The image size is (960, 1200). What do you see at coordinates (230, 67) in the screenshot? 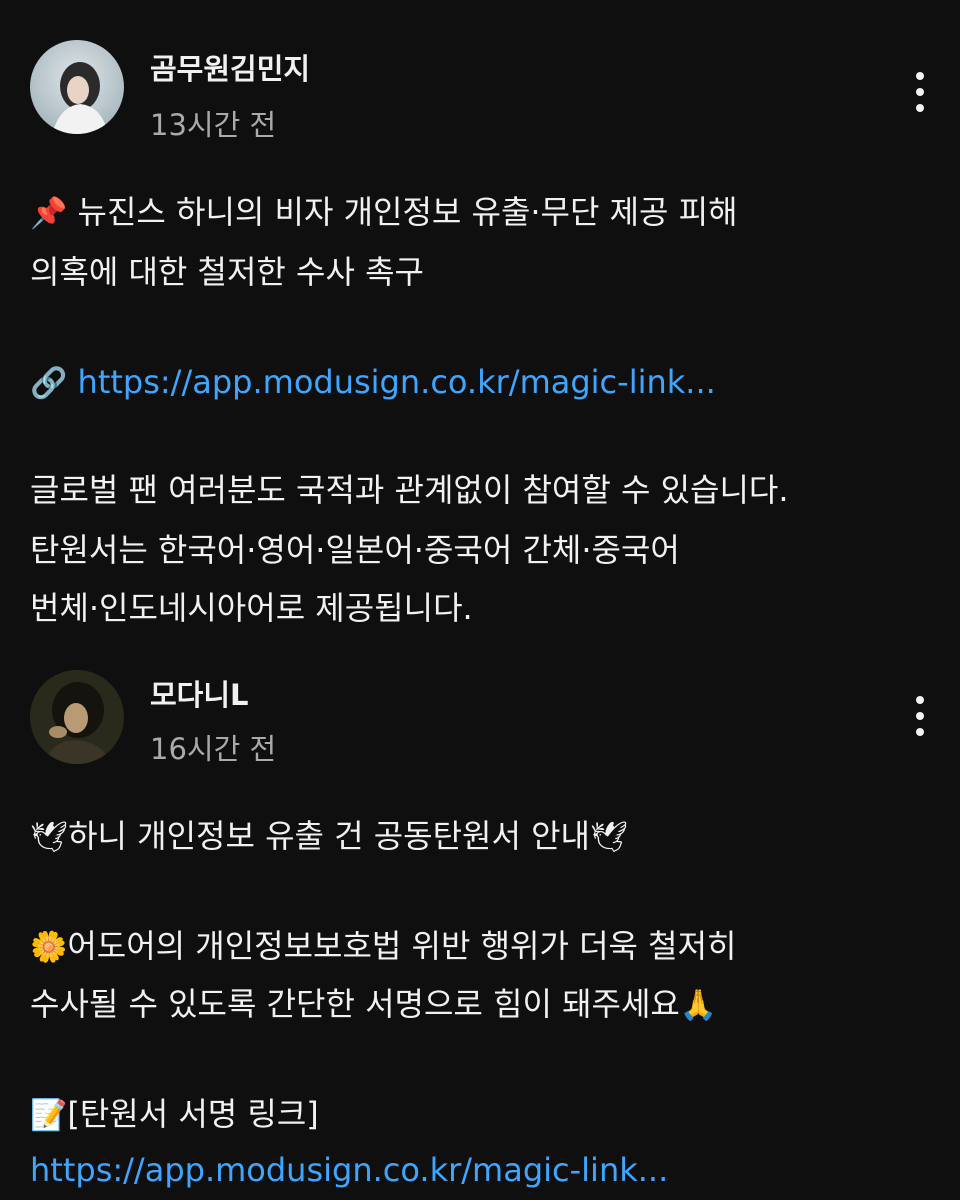
I see `author-name: 곰무원김민지` at bounding box center [230, 67].